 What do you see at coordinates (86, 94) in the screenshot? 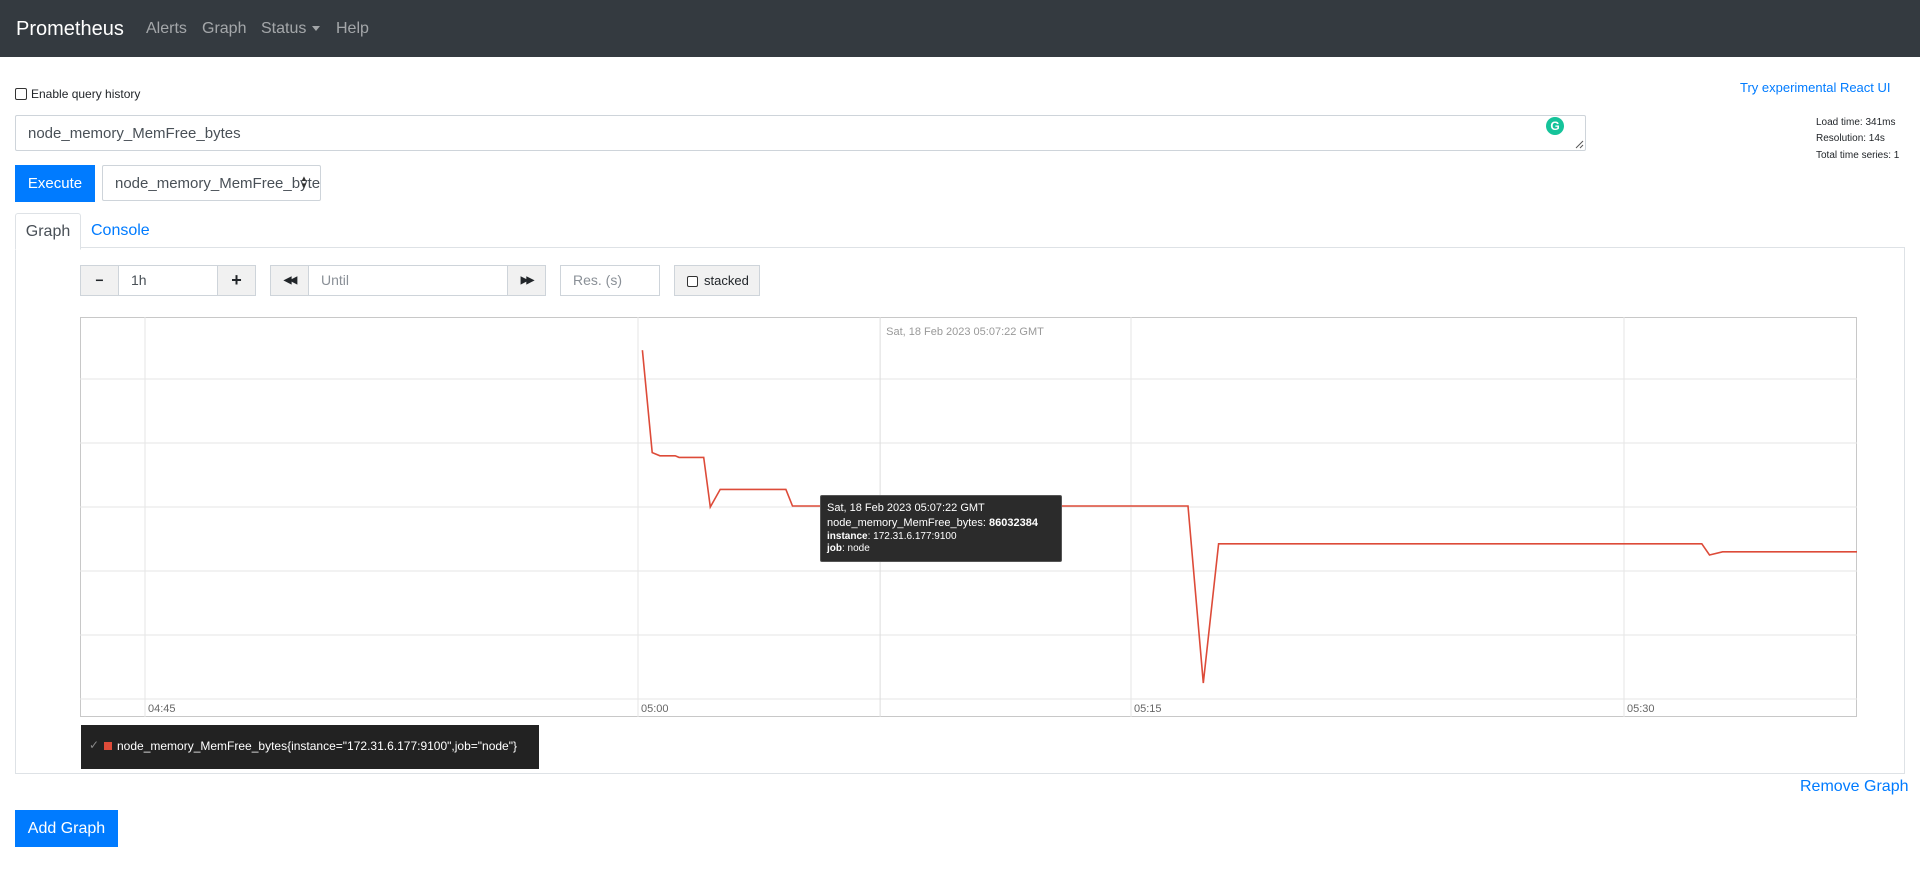
I see `query-history-label: Enable query history` at bounding box center [86, 94].